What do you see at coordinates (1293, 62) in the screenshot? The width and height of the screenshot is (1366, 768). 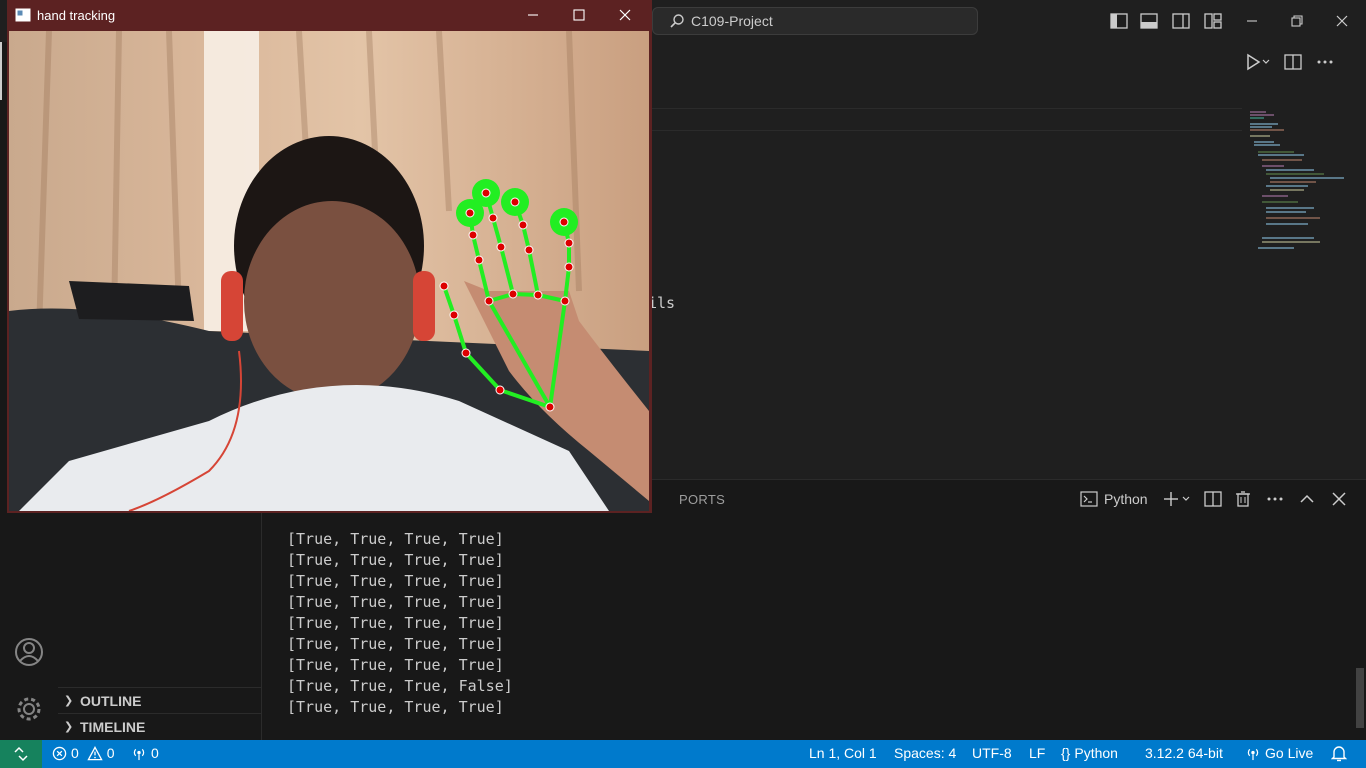 I see `split-editor-icon` at bounding box center [1293, 62].